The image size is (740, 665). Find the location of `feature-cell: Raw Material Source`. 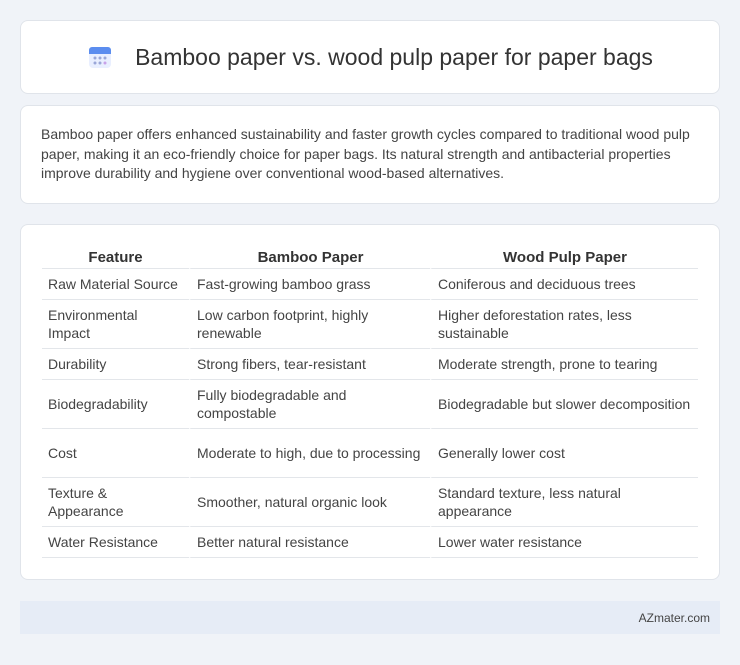

feature-cell: Raw Material Source is located at coordinates (115, 284).